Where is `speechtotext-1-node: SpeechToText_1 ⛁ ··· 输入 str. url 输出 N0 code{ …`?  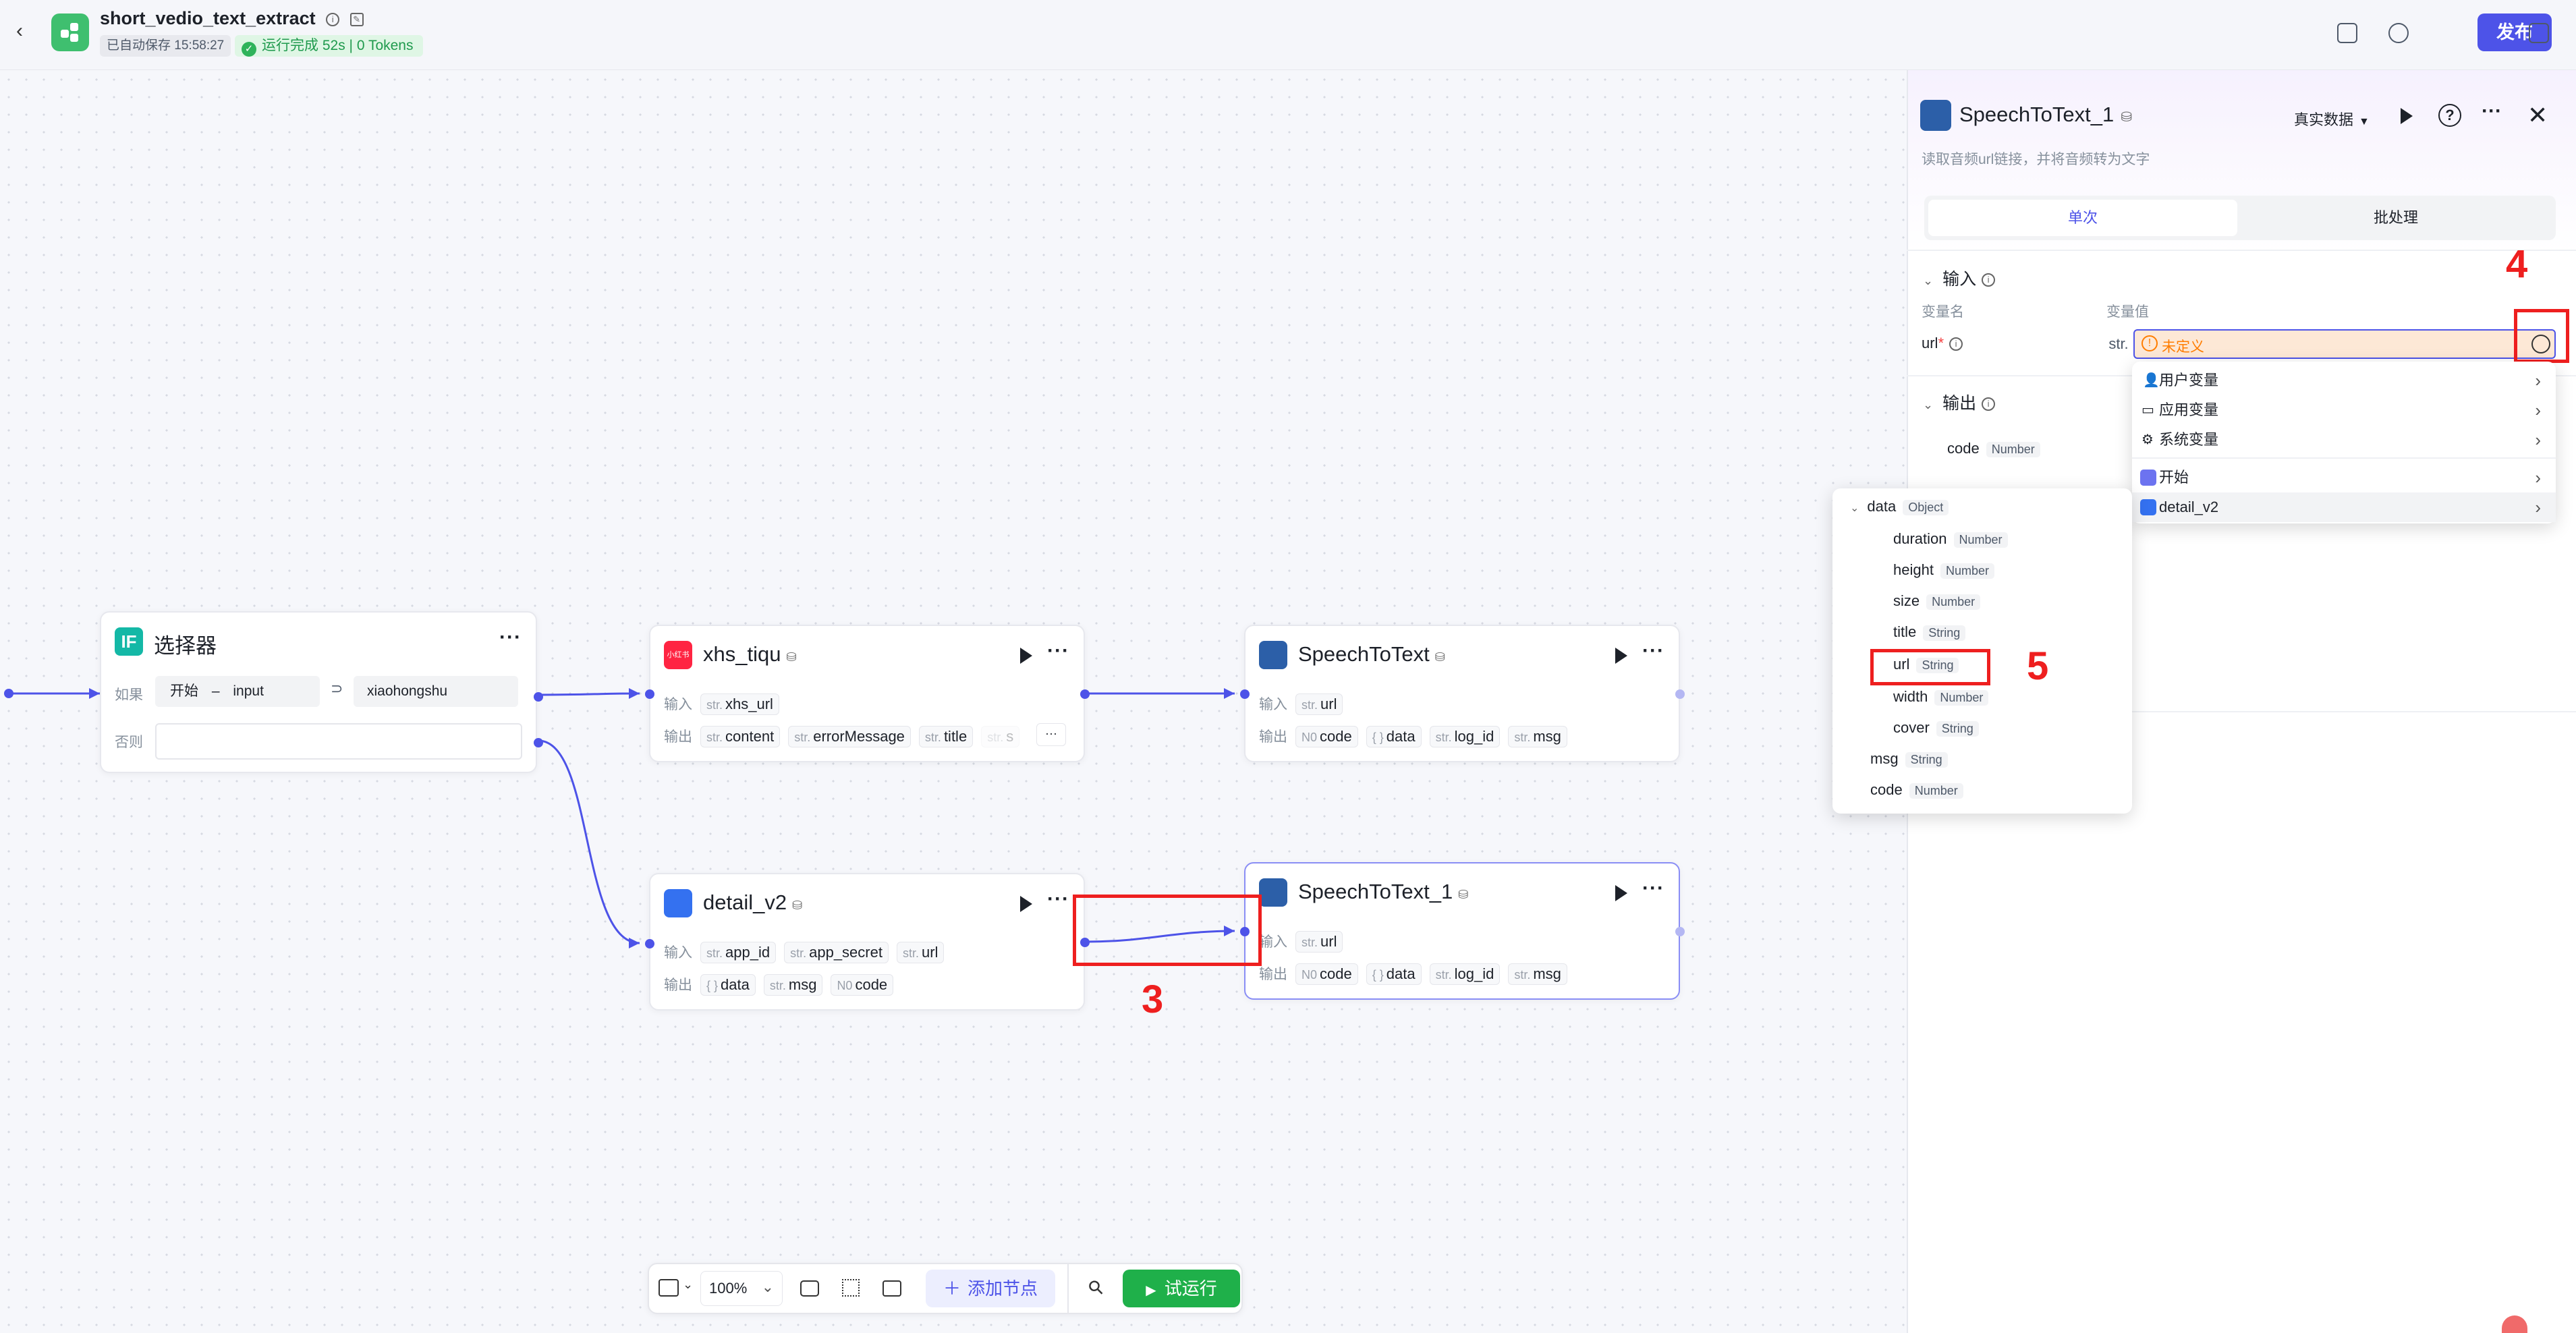 speechtotext-1-node: SpeechToText_1 ⛁ ··· 输入 str. url 输出 N0 code{ … is located at coordinates (1462, 931).